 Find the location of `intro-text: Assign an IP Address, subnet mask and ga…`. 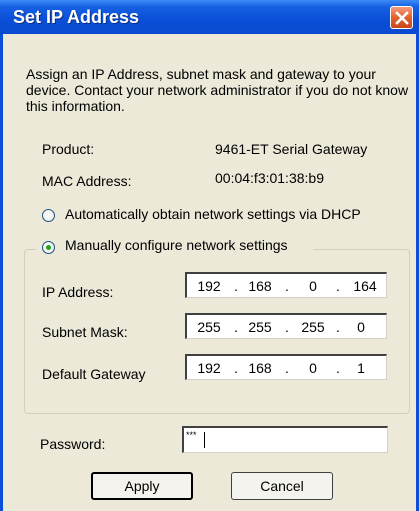

intro-text: Assign an IP Address, subnet mask and ga… is located at coordinates (217, 90).